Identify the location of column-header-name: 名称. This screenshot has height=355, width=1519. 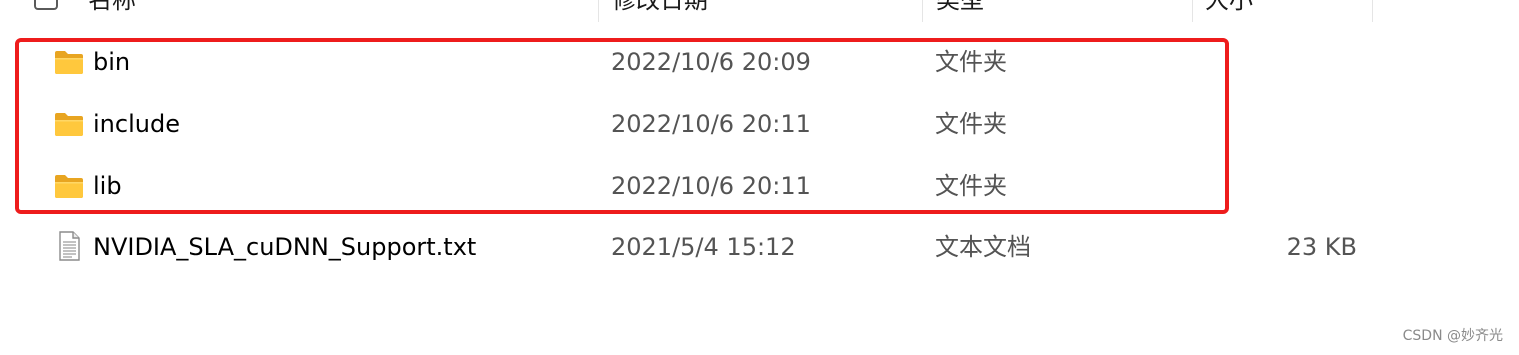
(112, 11).